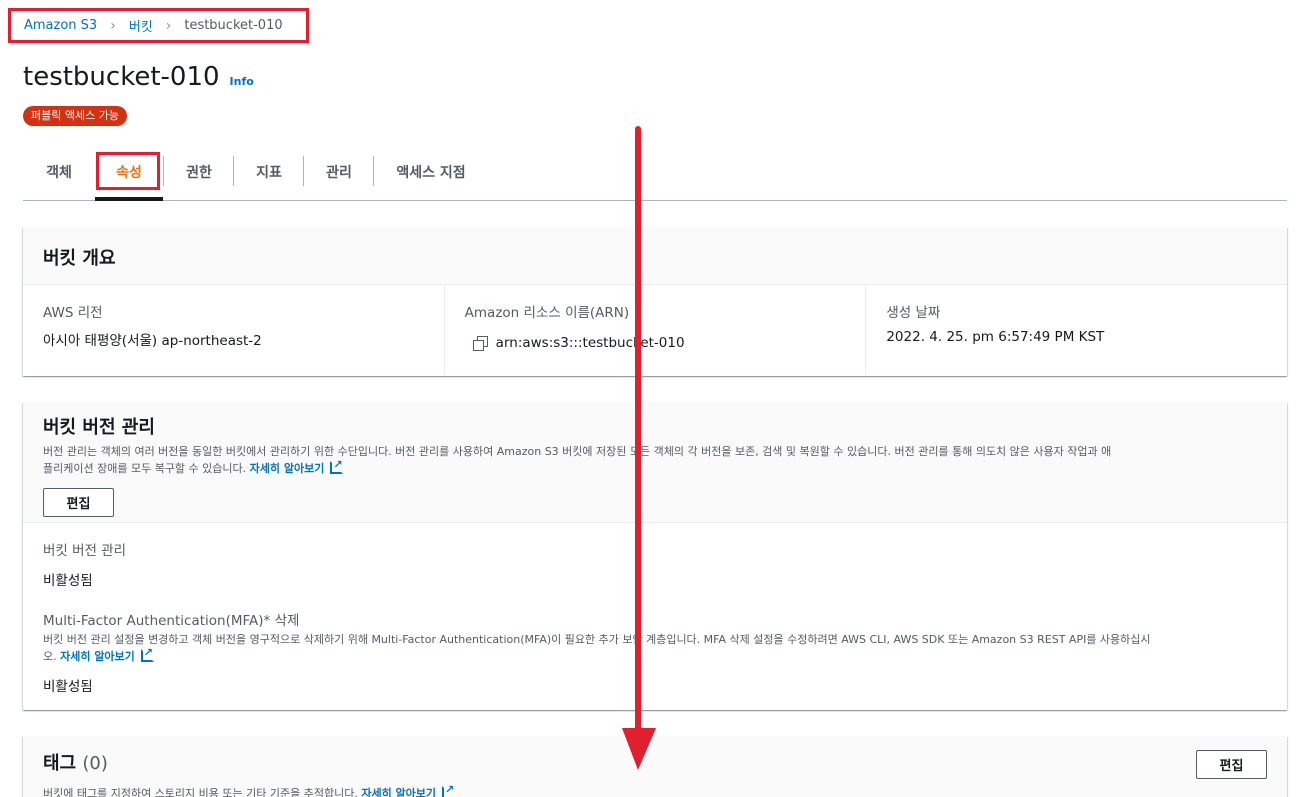 This screenshot has height=797, width=1306. What do you see at coordinates (1231, 764) in the screenshot?
I see `tags-edit-button: 편집` at bounding box center [1231, 764].